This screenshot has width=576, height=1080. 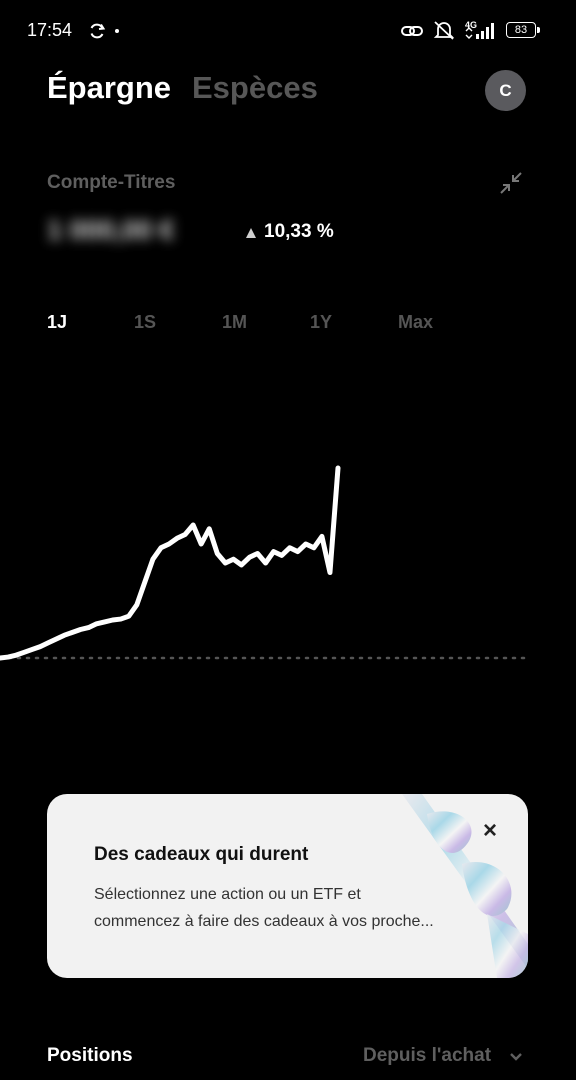 I want to click on tab-epargne: Épargne, so click(x=109, y=88).